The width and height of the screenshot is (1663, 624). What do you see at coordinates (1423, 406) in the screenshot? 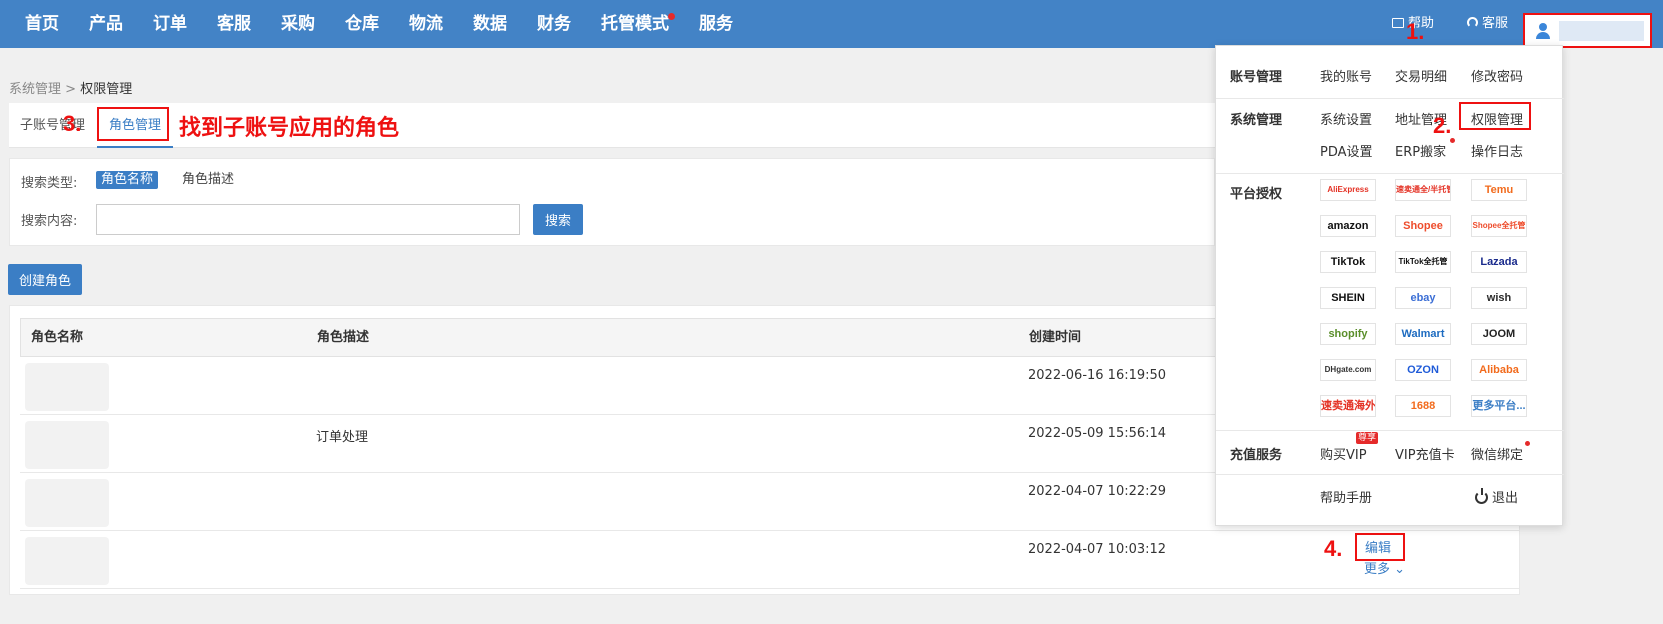
I see `platform-logo-1688: 1688` at bounding box center [1423, 406].